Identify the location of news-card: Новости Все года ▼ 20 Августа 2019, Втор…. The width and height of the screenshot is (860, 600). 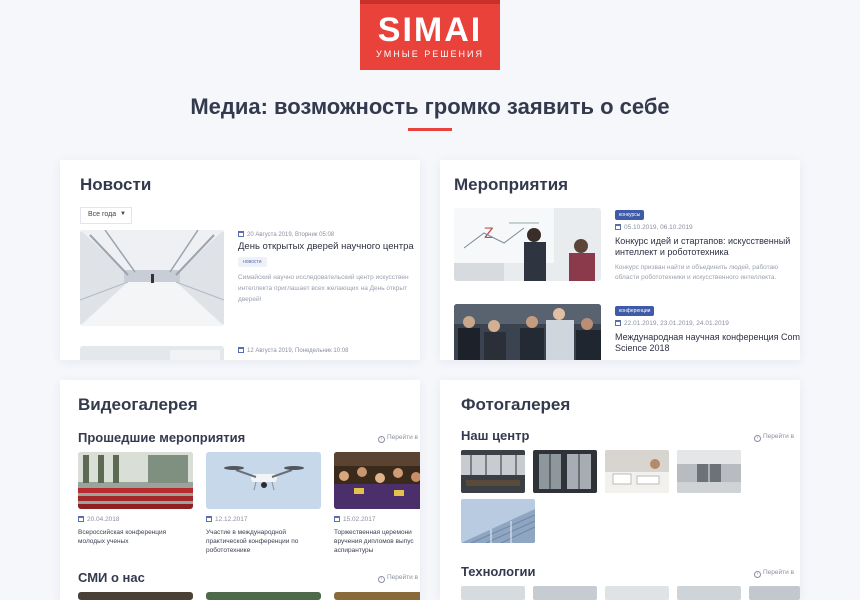
(240, 260).